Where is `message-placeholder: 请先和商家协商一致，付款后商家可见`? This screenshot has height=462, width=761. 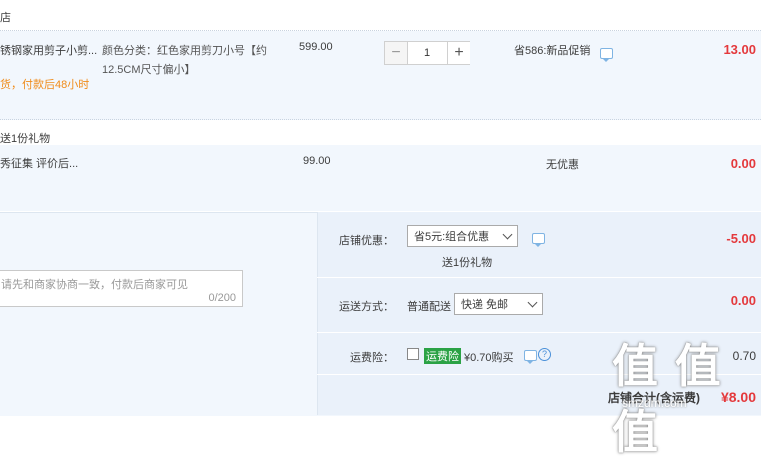
message-placeholder: 请先和商家协商一致，付款后商家可见 is located at coordinates (94, 285).